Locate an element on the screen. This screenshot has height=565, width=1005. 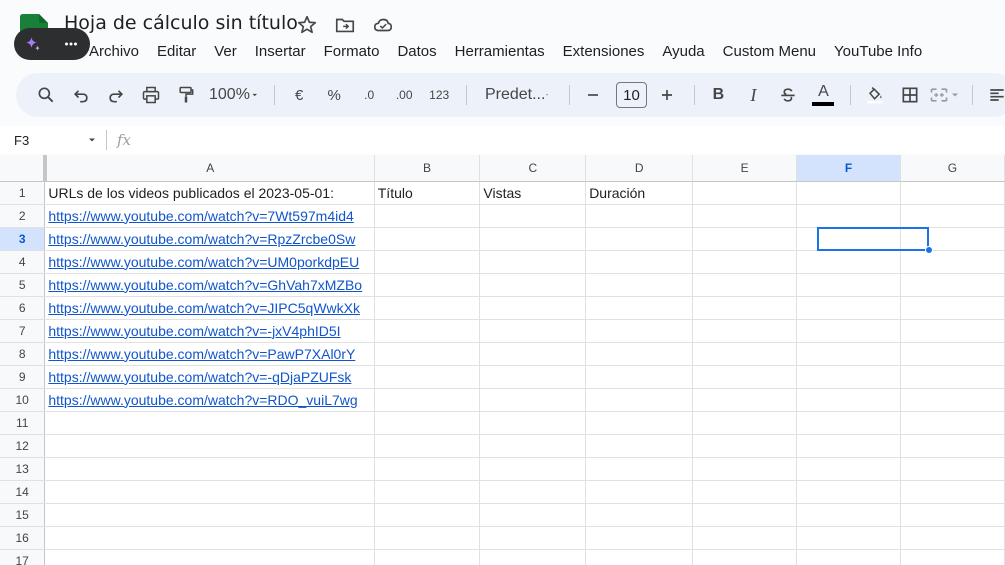
cell-g15 is located at coordinates (952, 515).